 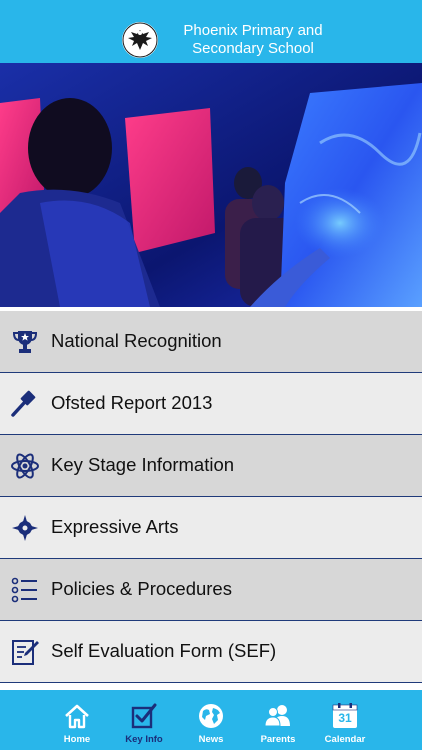 I want to click on menu-item-ofsted-report: Ofsted Report 2013, so click(x=211, y=404).